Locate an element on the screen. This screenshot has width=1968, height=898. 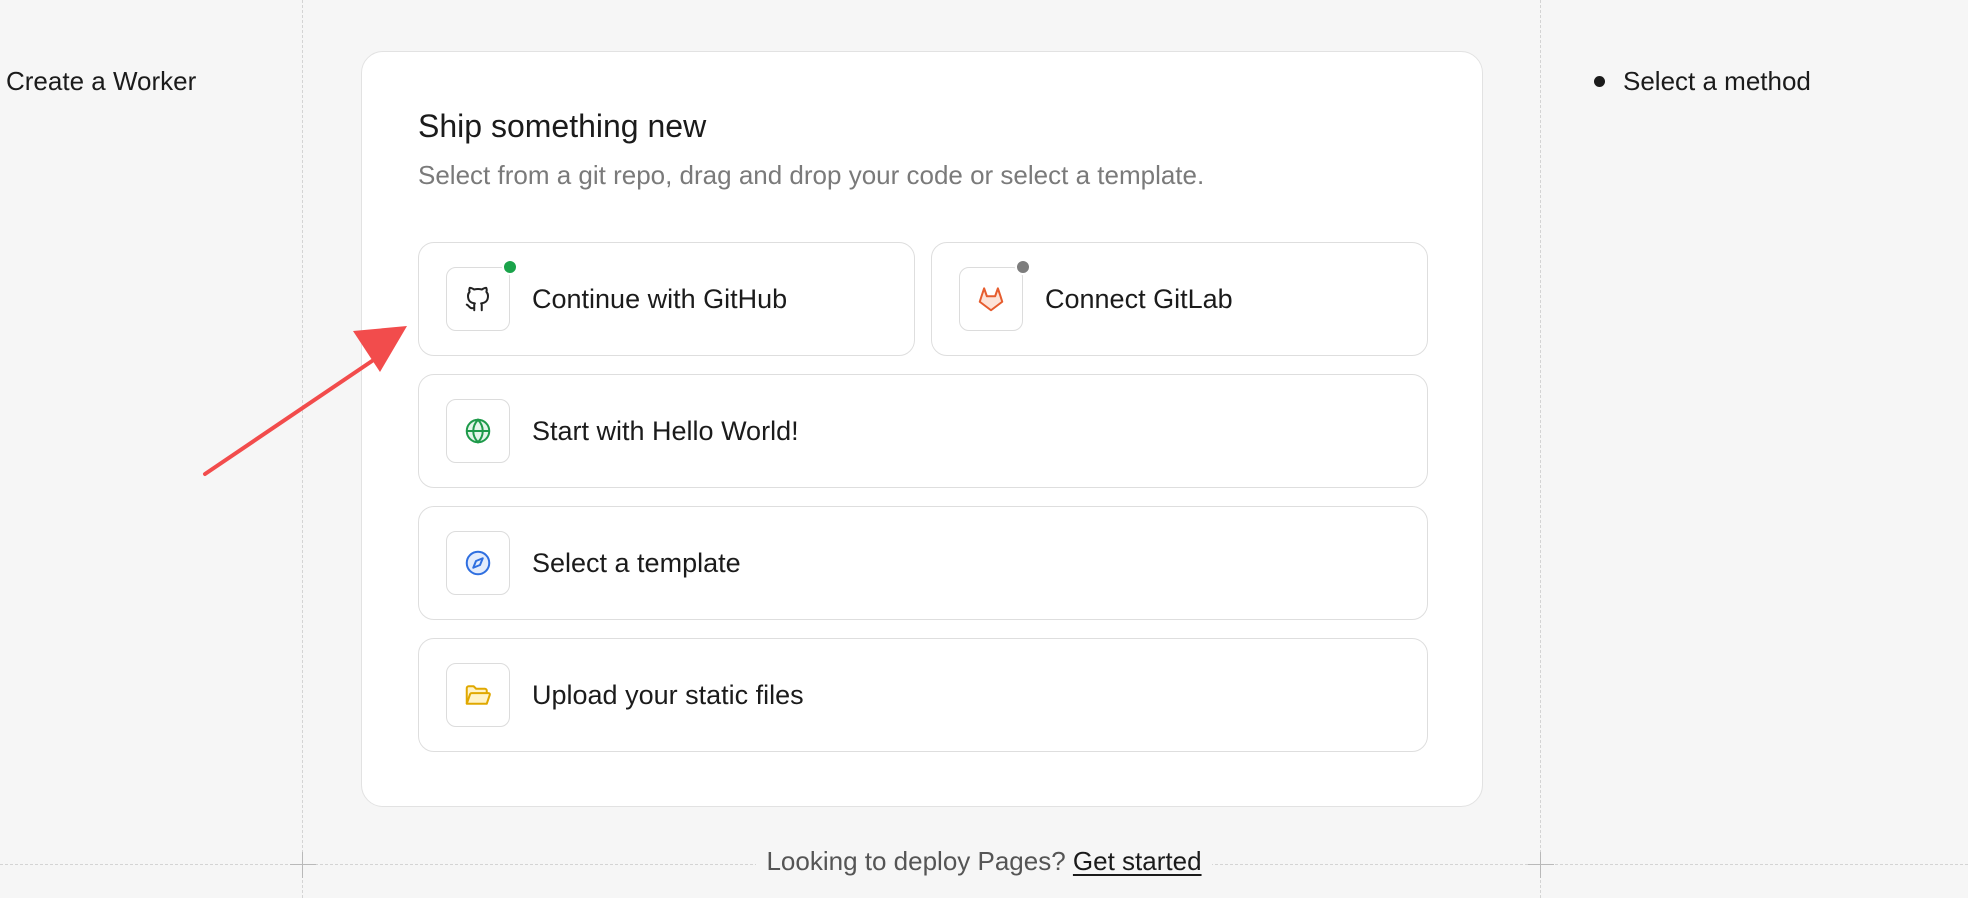
github-option-label: Continue with GitHub is located at coordinates (660, 298).